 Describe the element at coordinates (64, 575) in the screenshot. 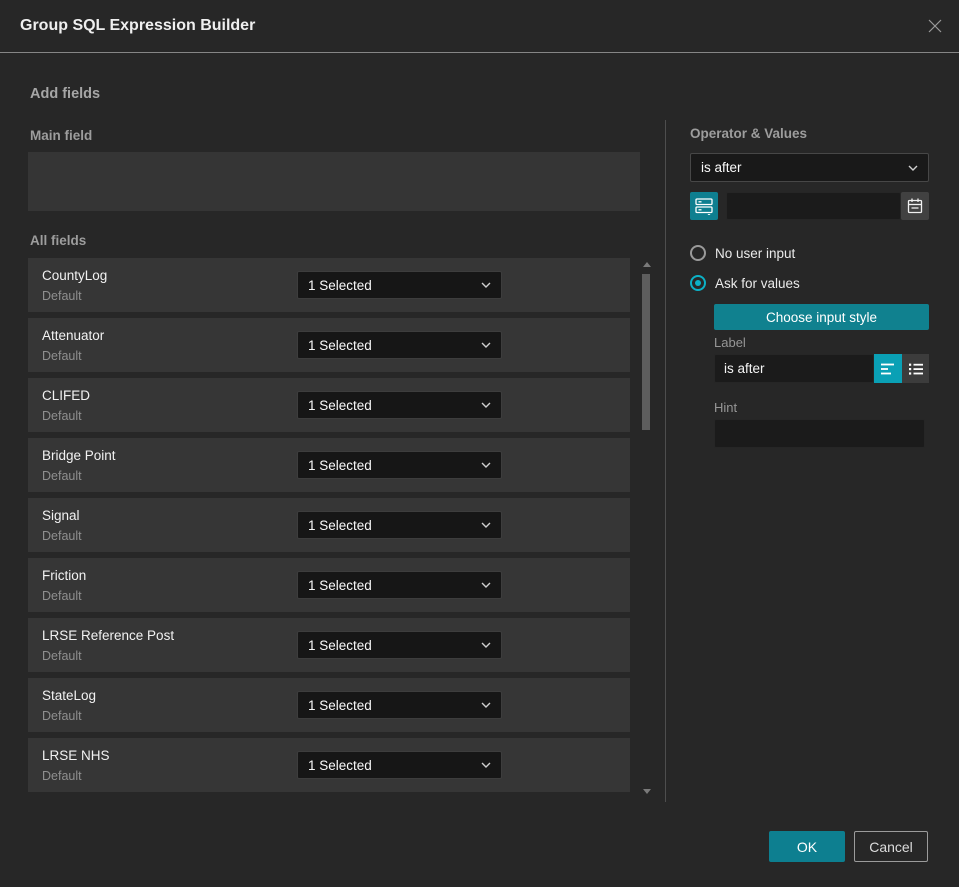

I see `field-name: Friction` at that location.